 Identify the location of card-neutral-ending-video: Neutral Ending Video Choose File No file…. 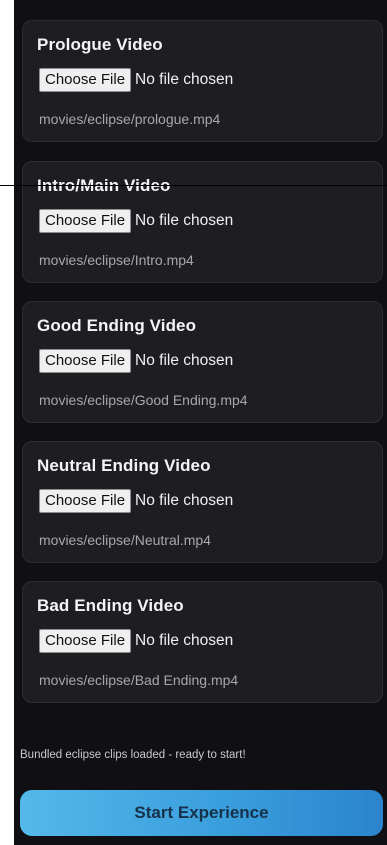
(202, 502).